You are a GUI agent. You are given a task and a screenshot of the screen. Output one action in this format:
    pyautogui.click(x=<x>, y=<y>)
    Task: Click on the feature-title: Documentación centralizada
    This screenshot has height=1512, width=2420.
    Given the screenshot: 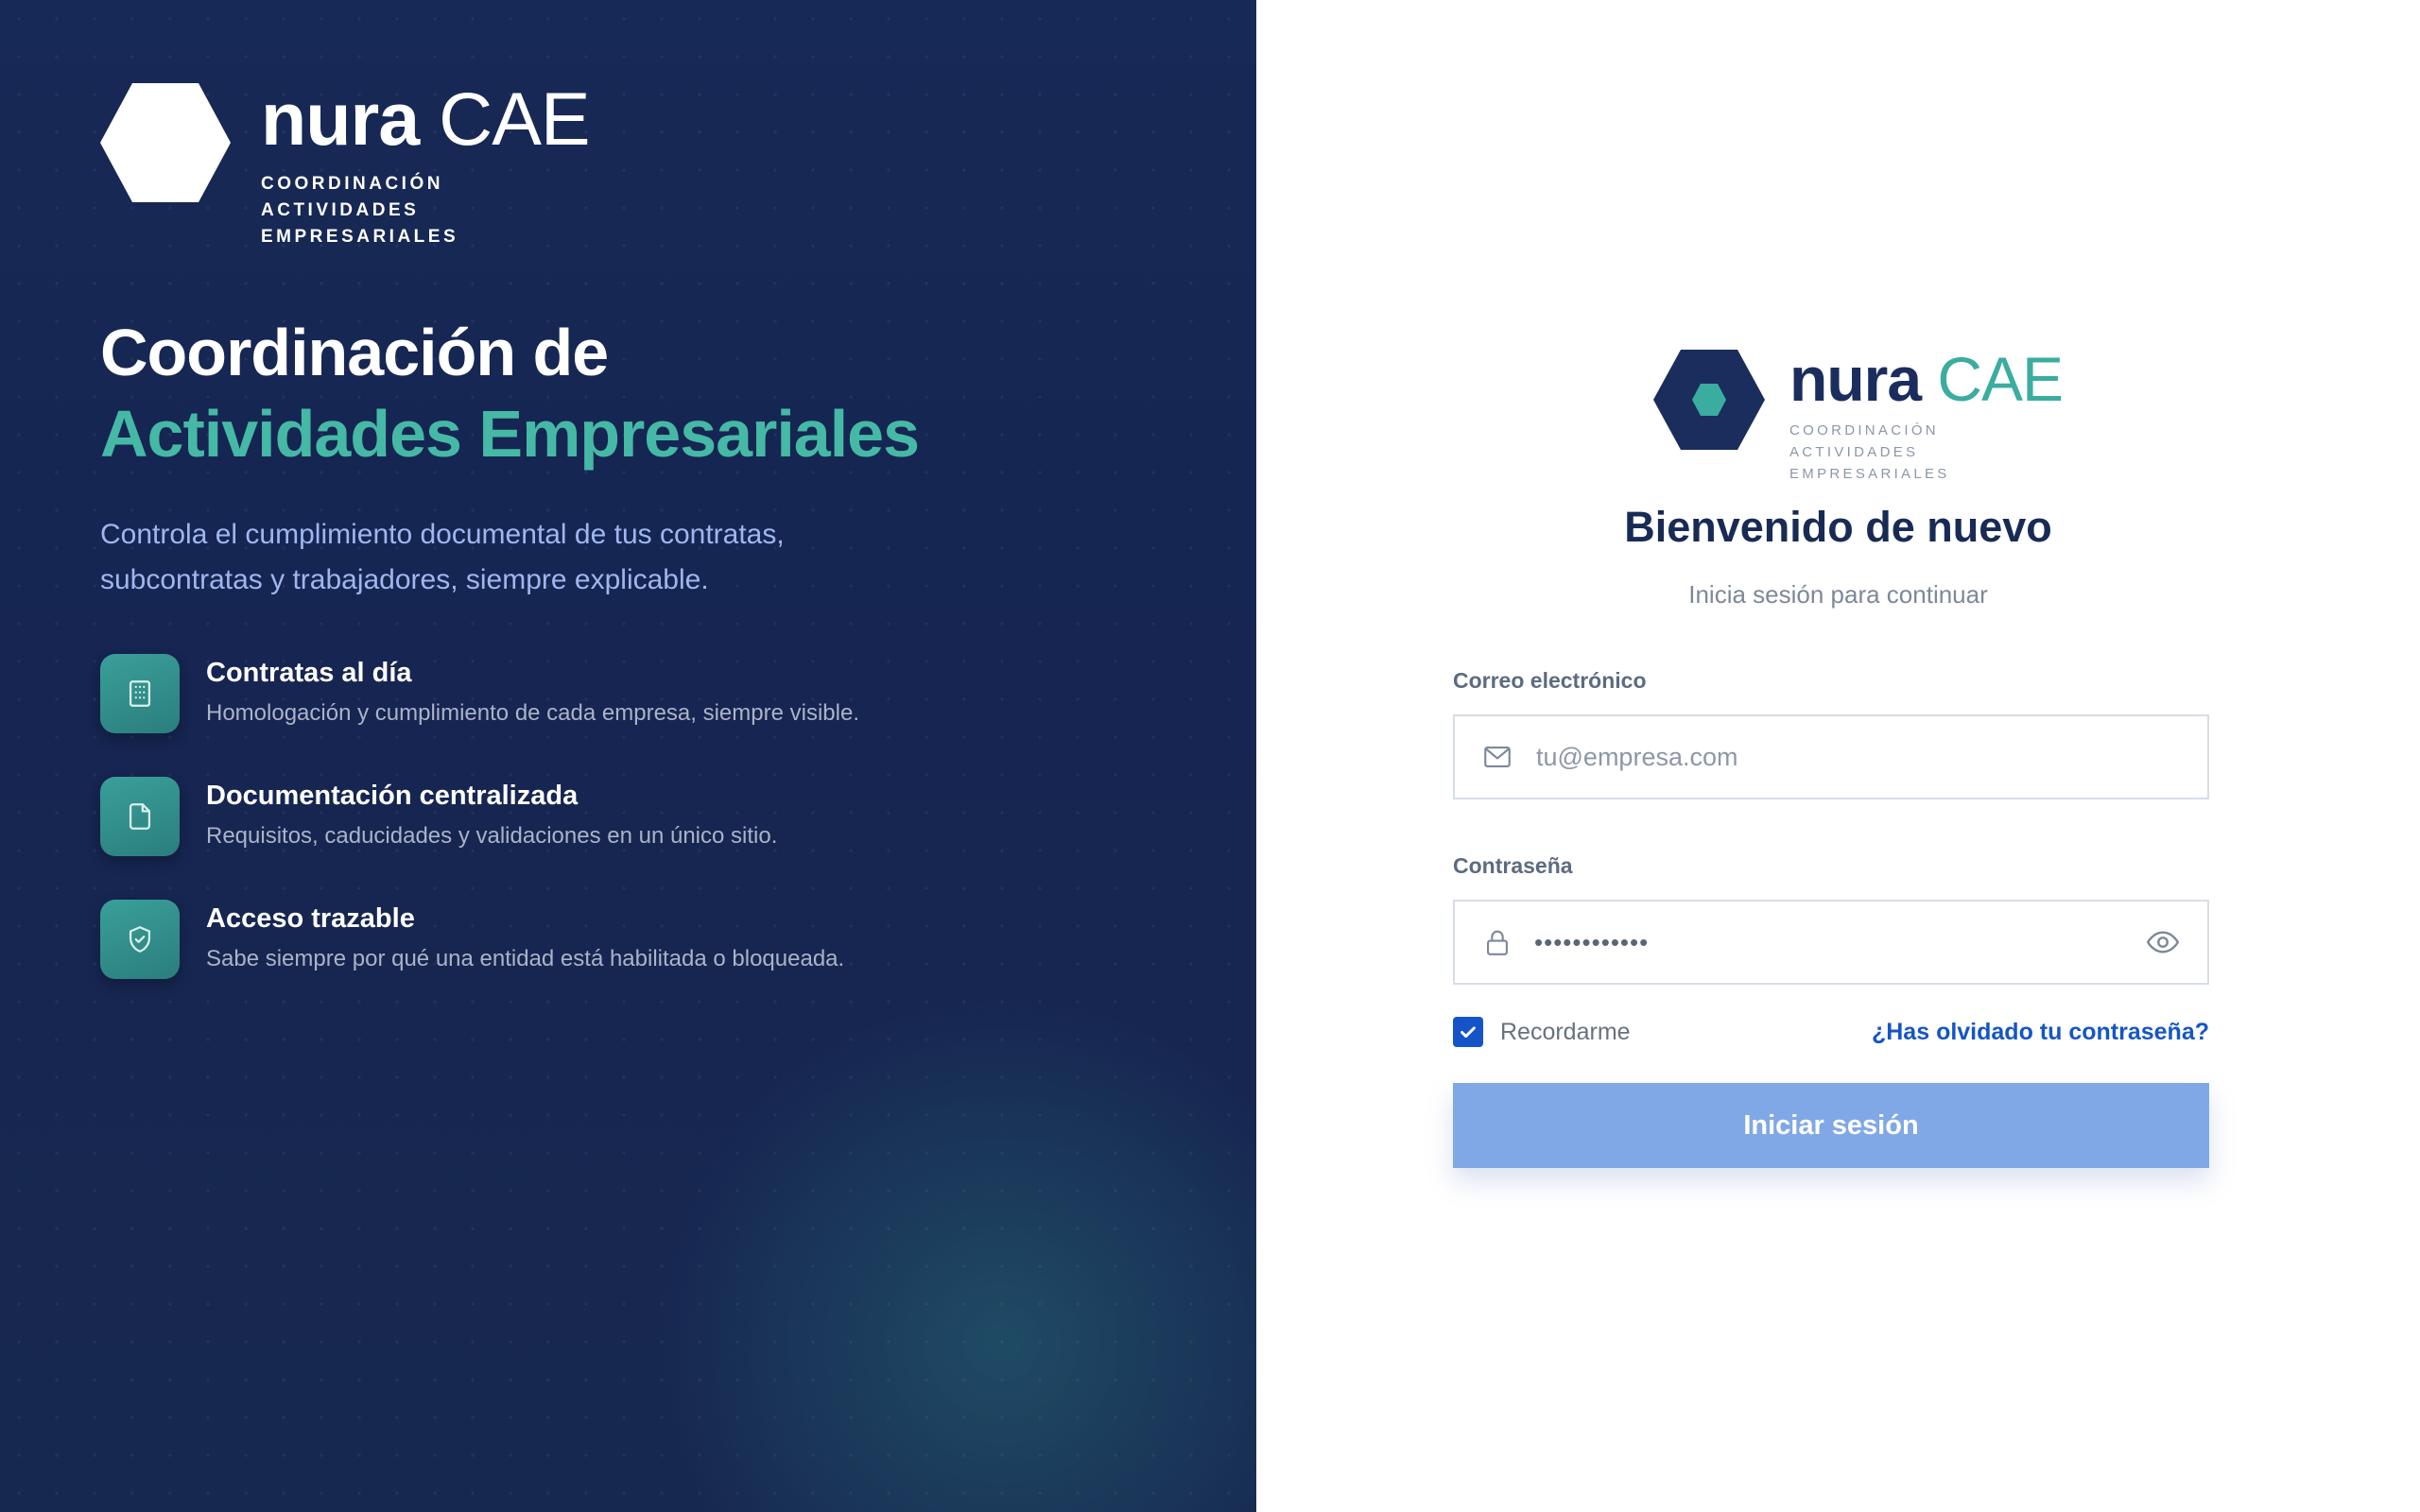 What is the action you would take?
    pyautogui.click(x=392, y=796)
    